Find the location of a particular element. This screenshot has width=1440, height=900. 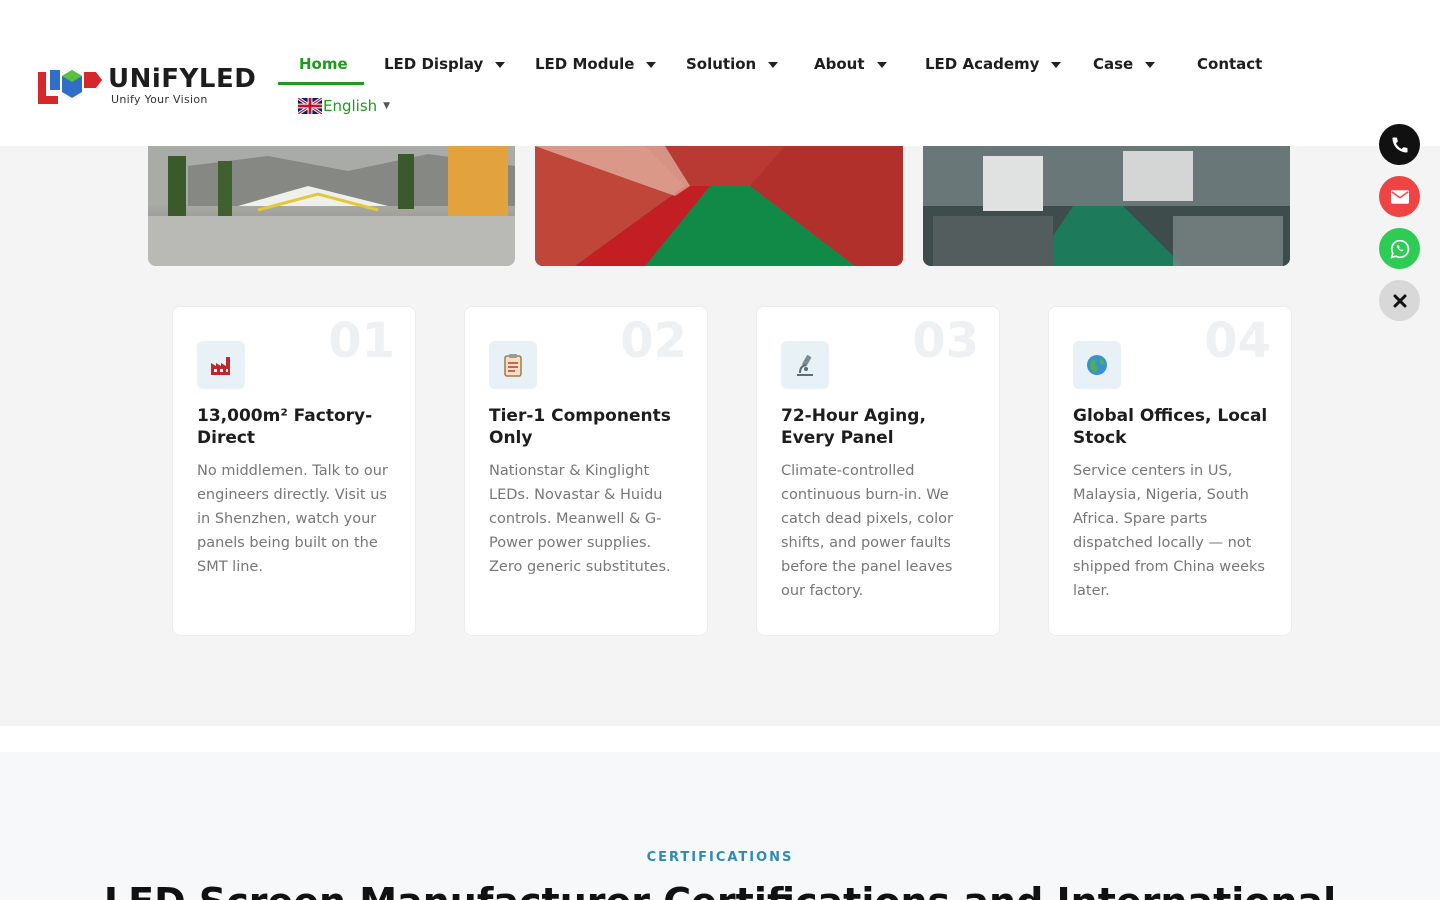

phone-icon is located at coordinates (1399, 144).